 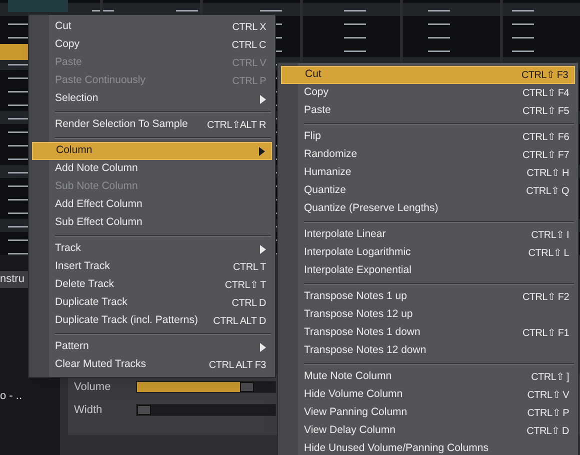 I want to click on menu-item: Copy CTRL⇧ F4, so click(x=428, y=93).